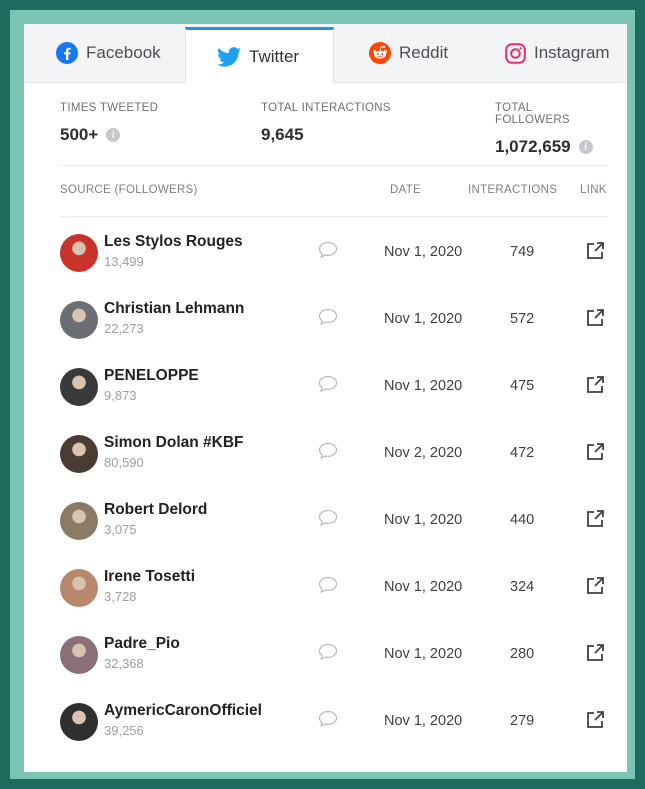  What do you see at coordinates (149, 577) in the screenshot?
I see `source-name: Irene Tosetti` at bounding box center [149, 577].